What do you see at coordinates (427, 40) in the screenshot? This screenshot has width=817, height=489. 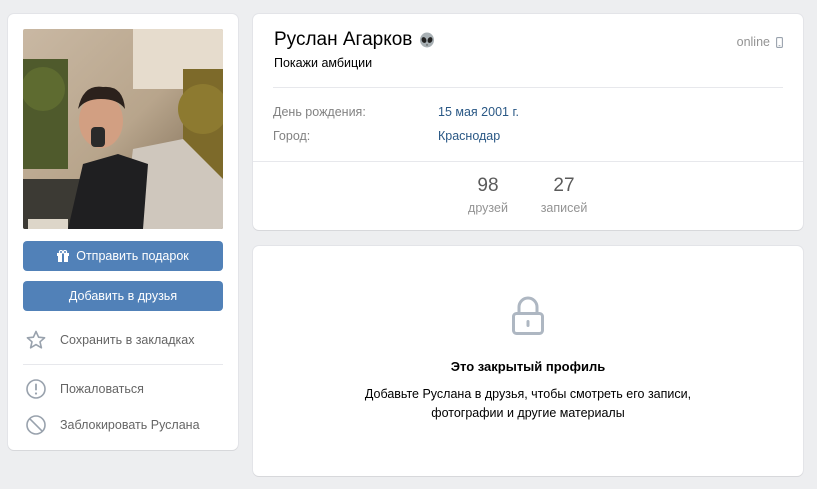 I see `alien-emoji-icon` at bounding box center [427, 40].